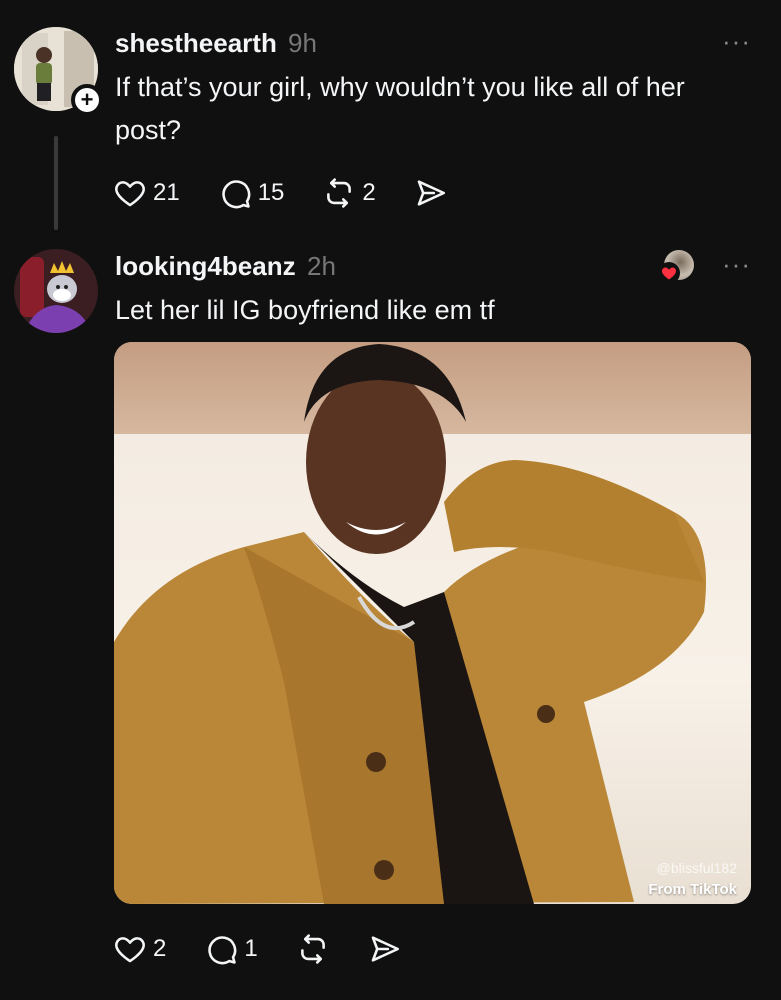 The image size is (781, 1000). I want to click on repost-button: 2, so click(349, 193).